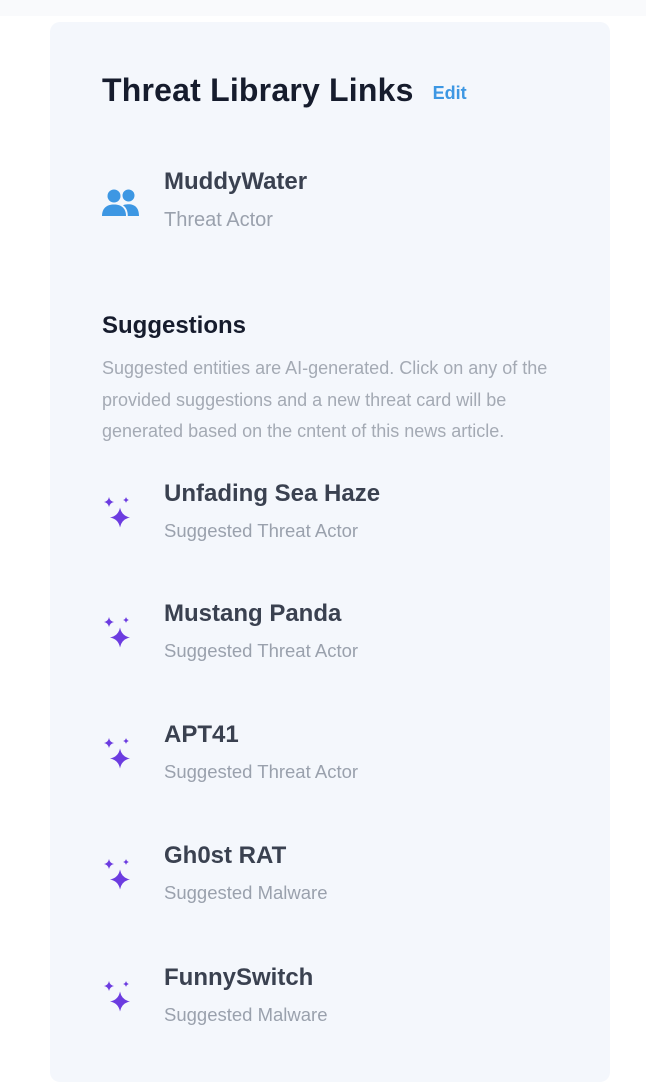 This screenshot has width=646, height=1082. I want to click on top-divider, so click(323, 8).